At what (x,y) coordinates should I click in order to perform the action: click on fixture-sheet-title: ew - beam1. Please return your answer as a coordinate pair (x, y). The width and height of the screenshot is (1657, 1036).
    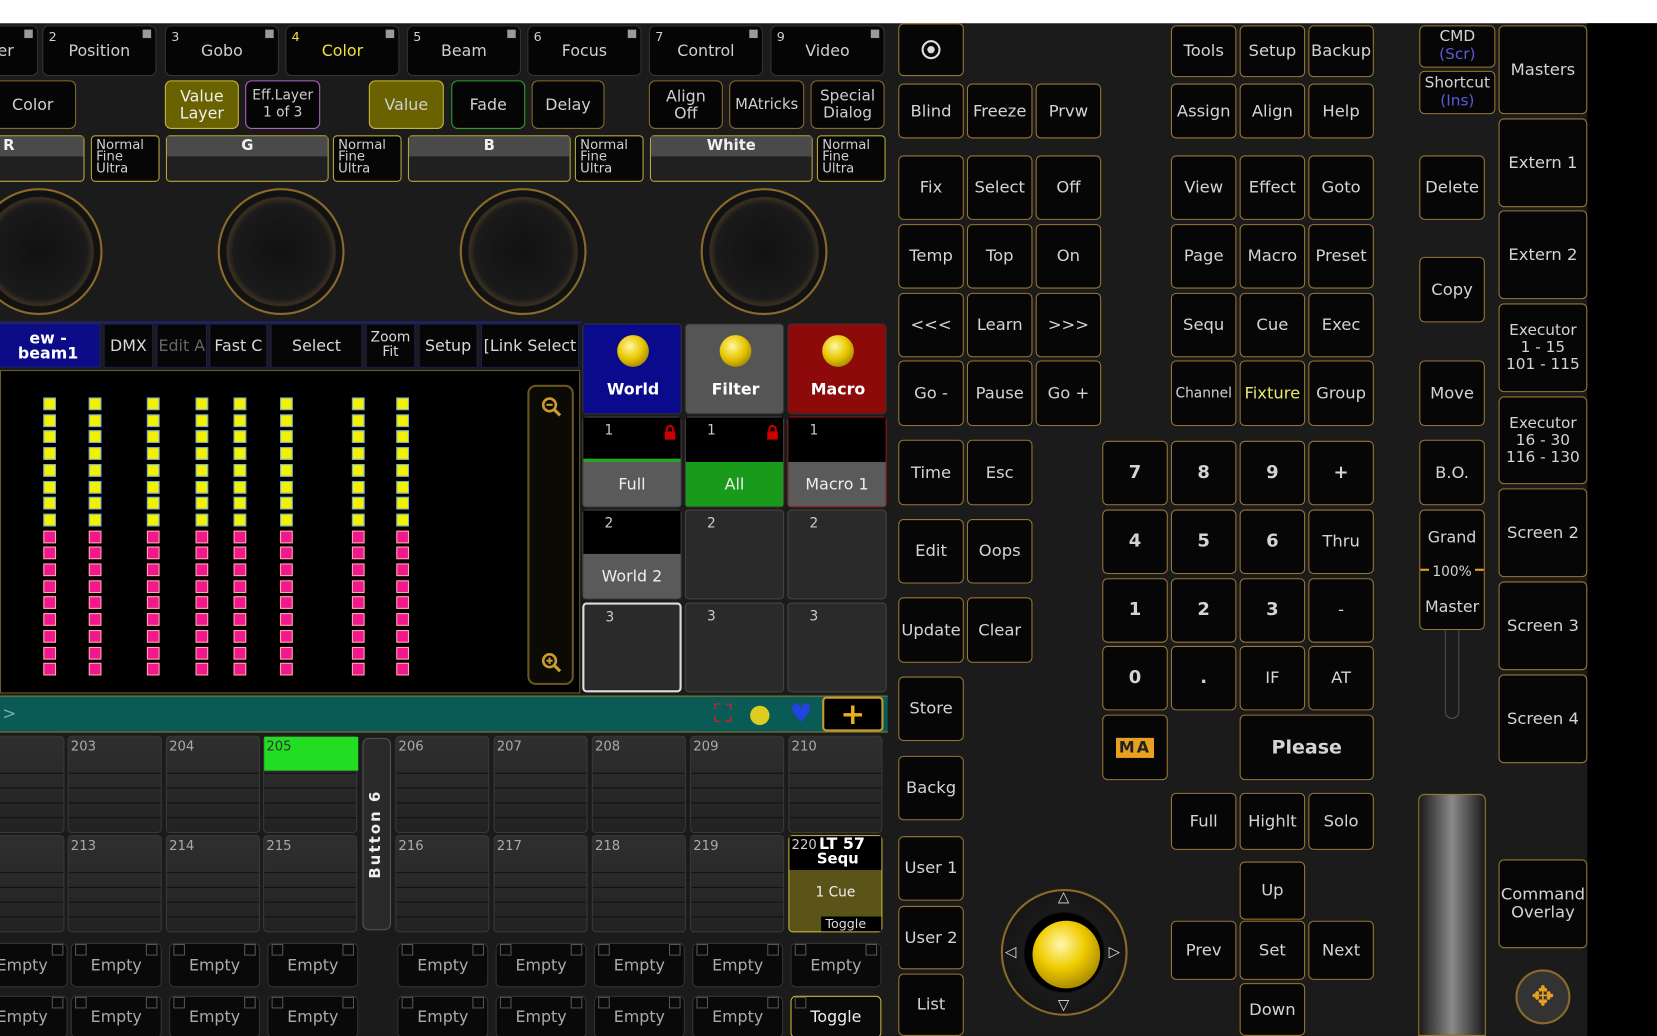
    Looking at the image, I should click on (50, 345).